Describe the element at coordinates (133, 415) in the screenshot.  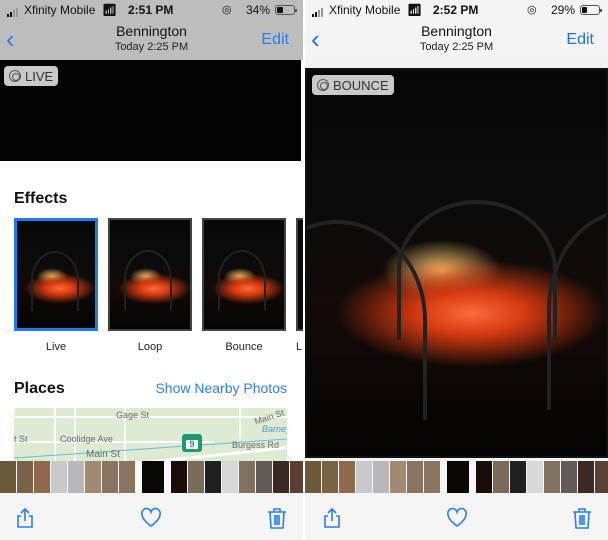
I see `map-label: Gage St` at that location.